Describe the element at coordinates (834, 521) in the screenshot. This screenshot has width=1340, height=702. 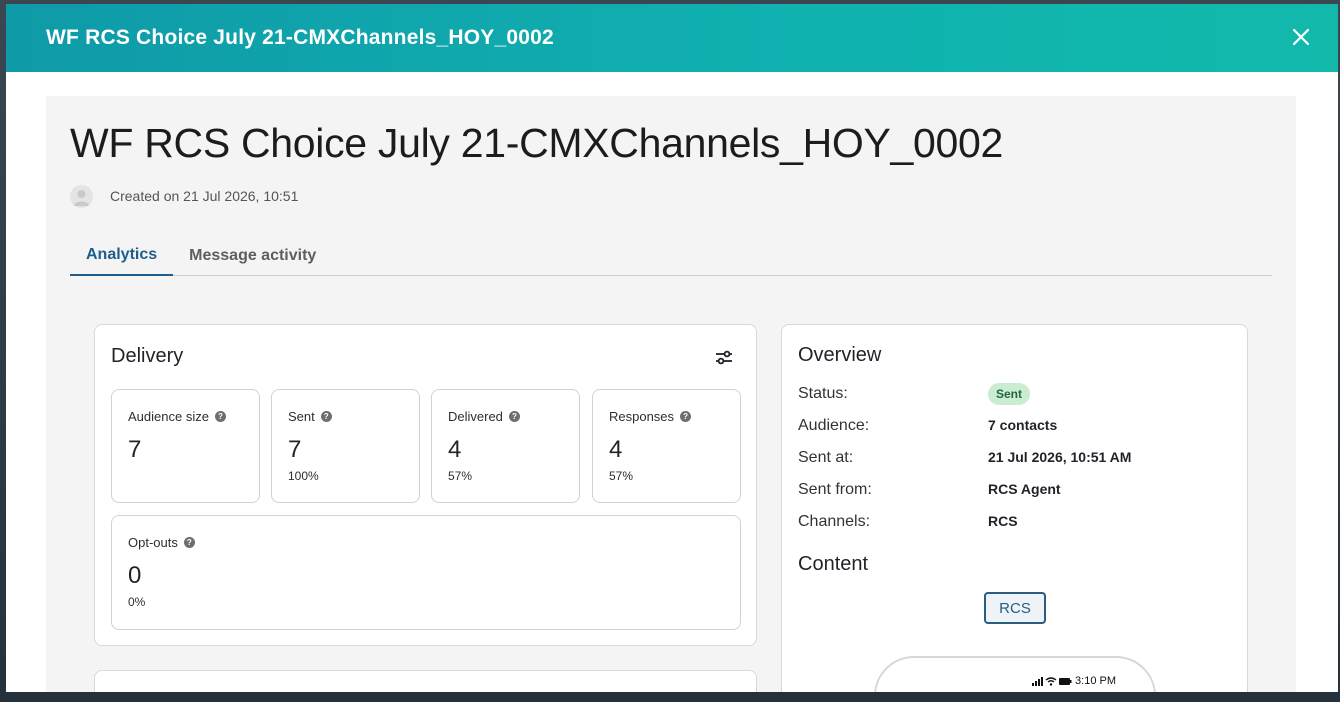
I see `channels-label: Channels:` at that location.